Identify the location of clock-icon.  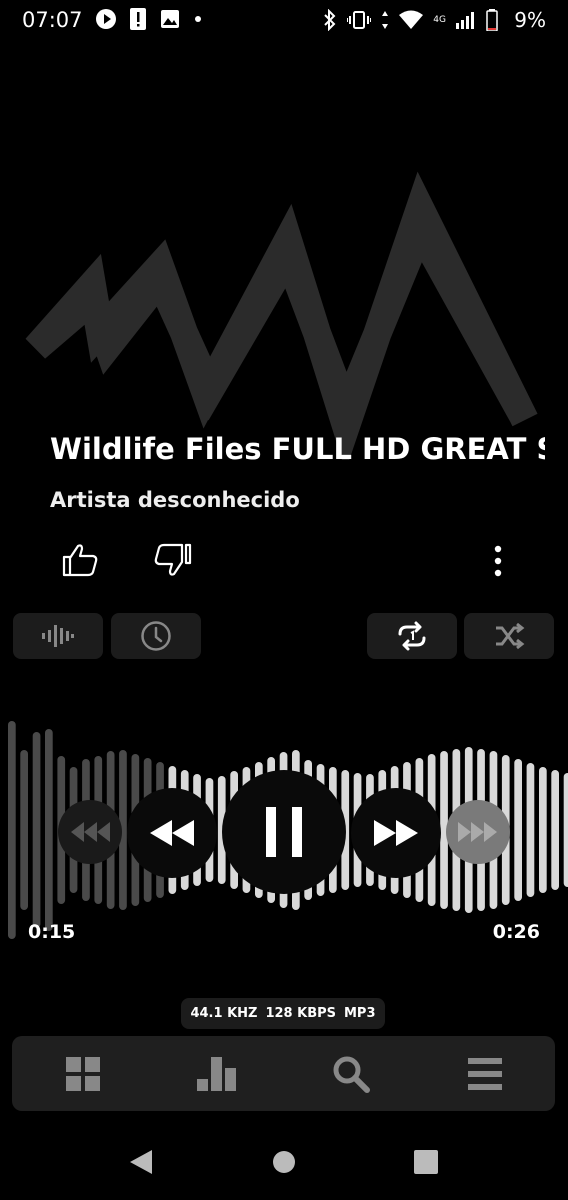
(156, 636).